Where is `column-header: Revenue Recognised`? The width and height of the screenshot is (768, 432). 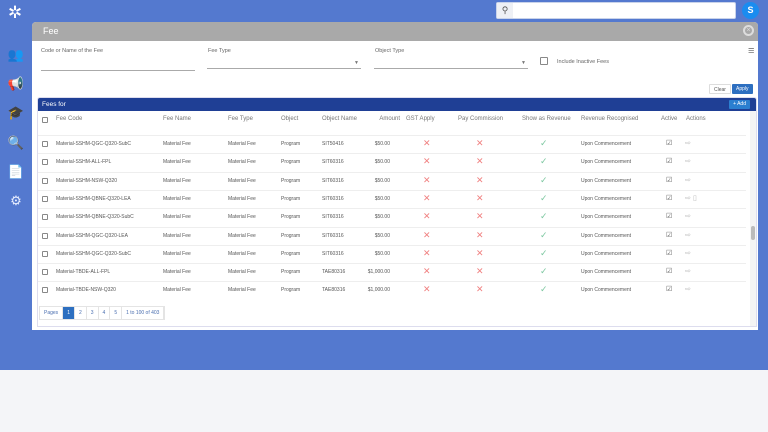
column-header: Revenue Recognised is located at coordinates (609, 119).